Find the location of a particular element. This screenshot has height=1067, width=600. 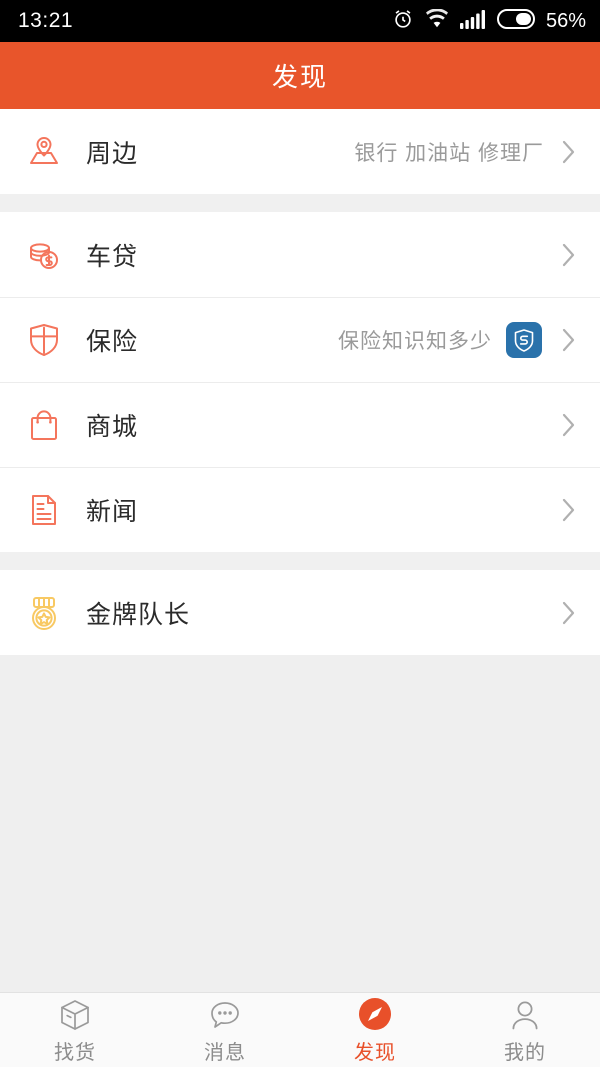

list-item-subtext: 银行 加油站 修理厂 is located at coordinates (449, 153).